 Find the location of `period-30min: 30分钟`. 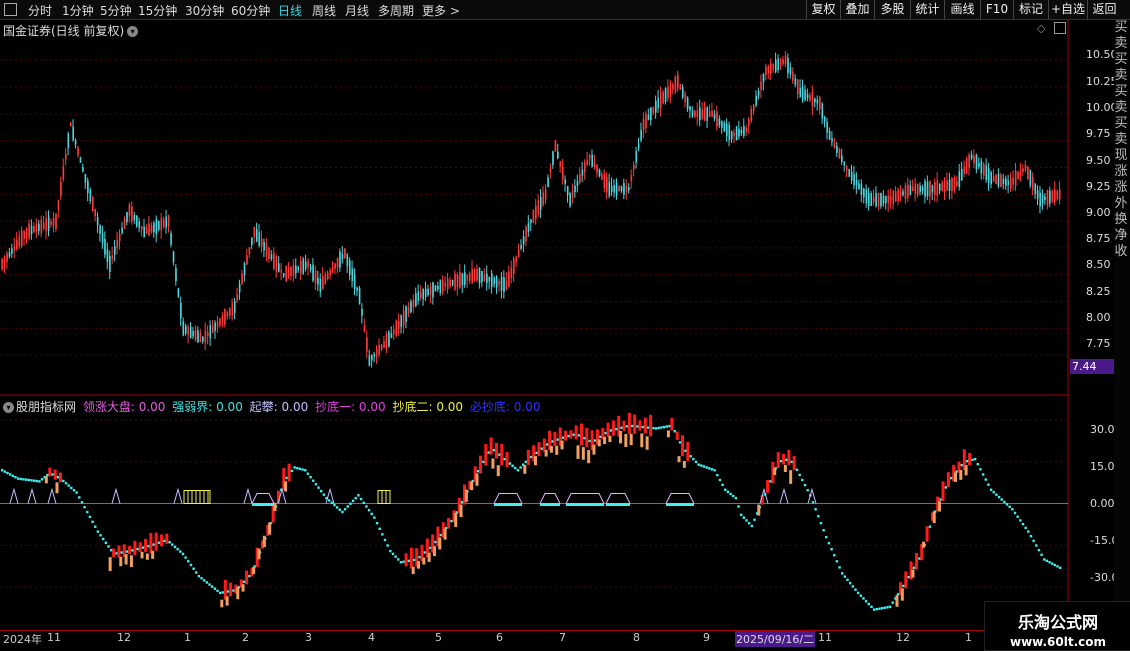

period-30min: 30分钟 is located at coordinates (204, 10).